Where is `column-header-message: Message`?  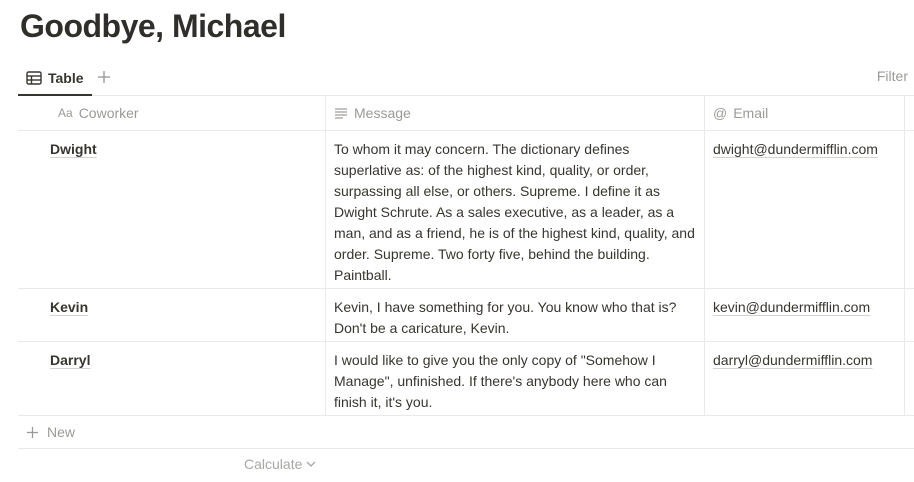 column-header-message: Message is located at coordinates (515, 113).